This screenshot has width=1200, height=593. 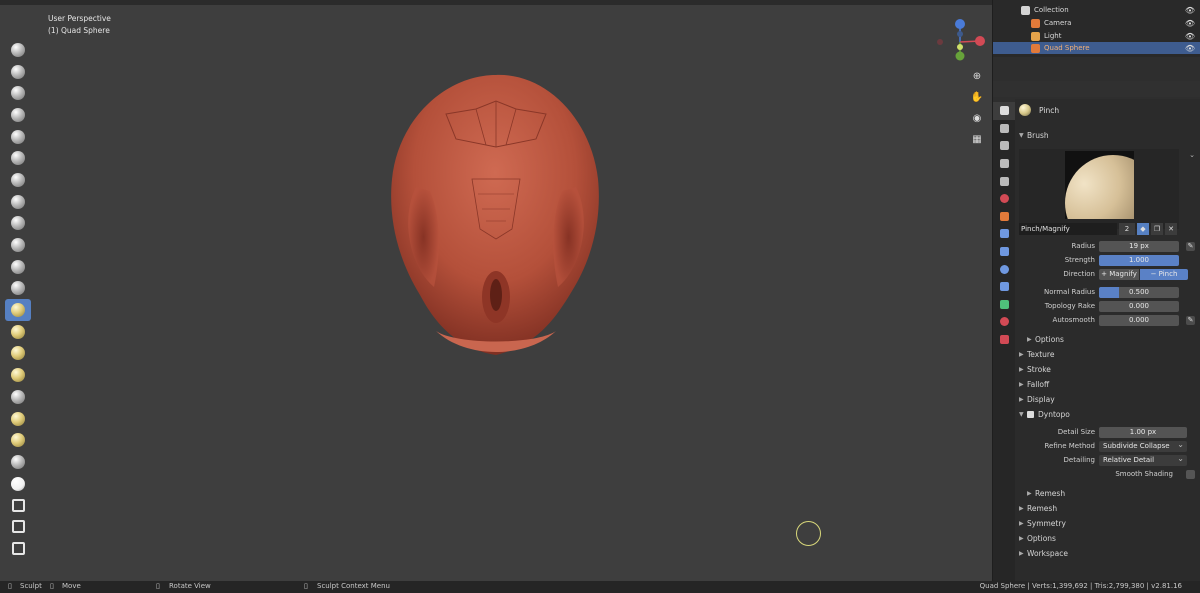 What do you see at coordinates (18, 419) in the screenshot?
I see `rotate-brush-tool` at bounding box center [18, 419].